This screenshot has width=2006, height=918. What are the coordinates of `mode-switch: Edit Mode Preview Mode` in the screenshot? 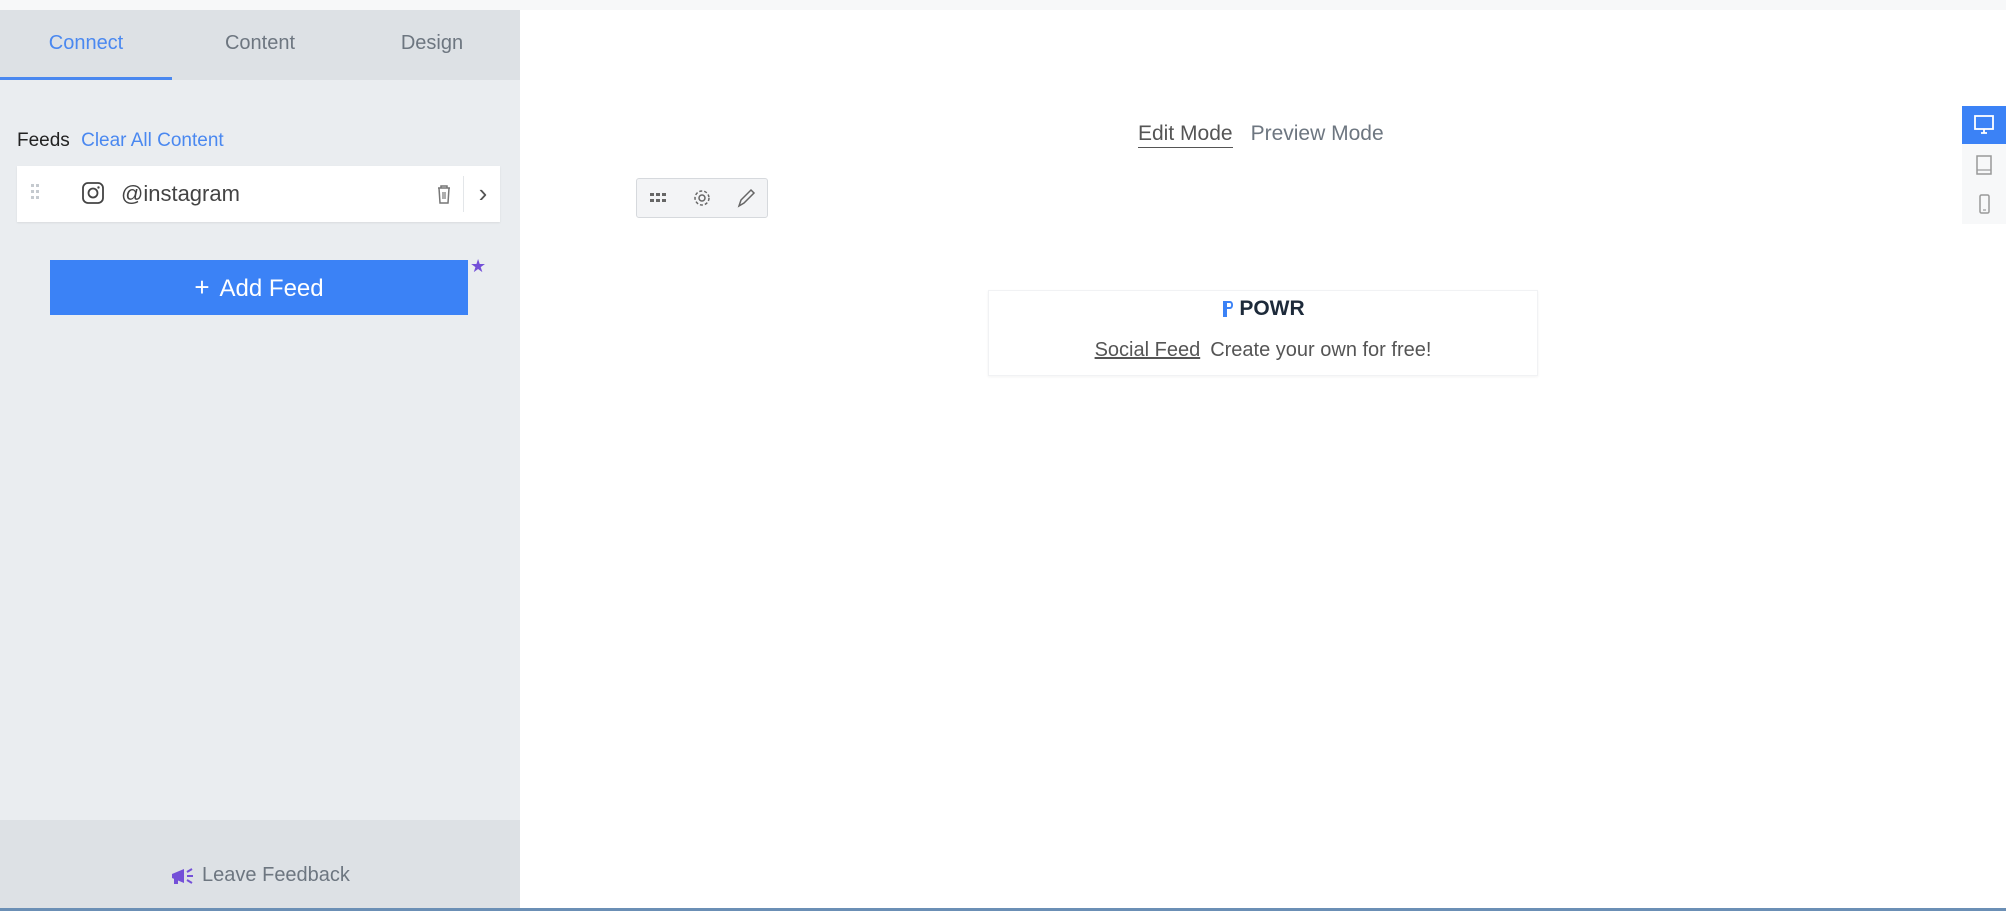 It's located at (1261, 135).